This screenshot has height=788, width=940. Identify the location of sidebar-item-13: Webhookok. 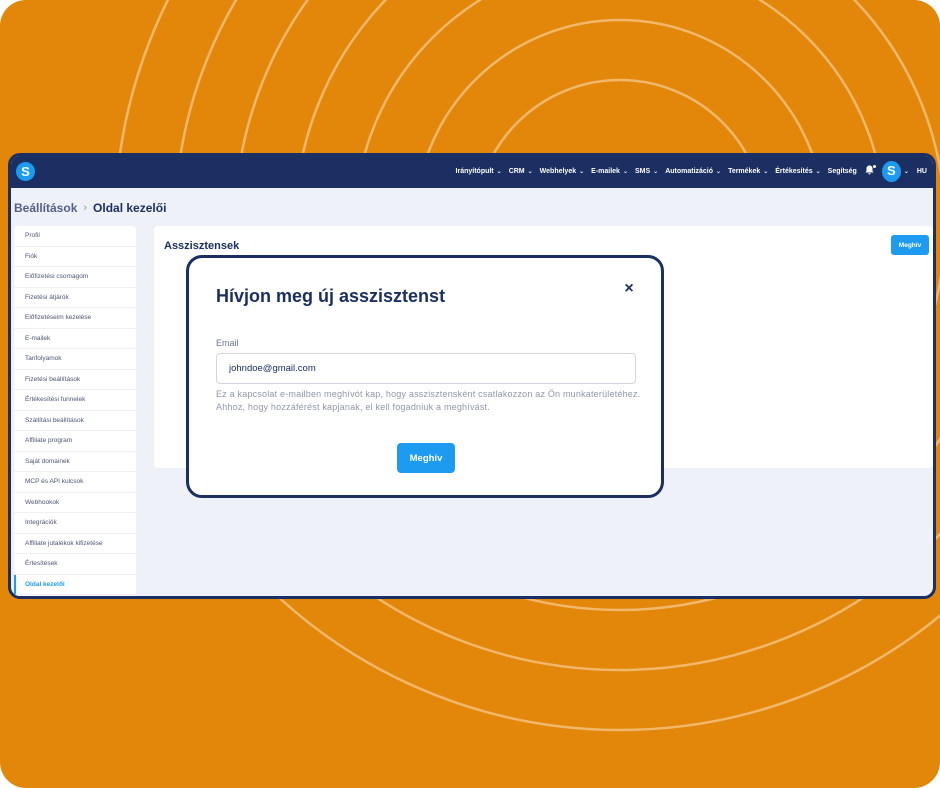
(75, 503).